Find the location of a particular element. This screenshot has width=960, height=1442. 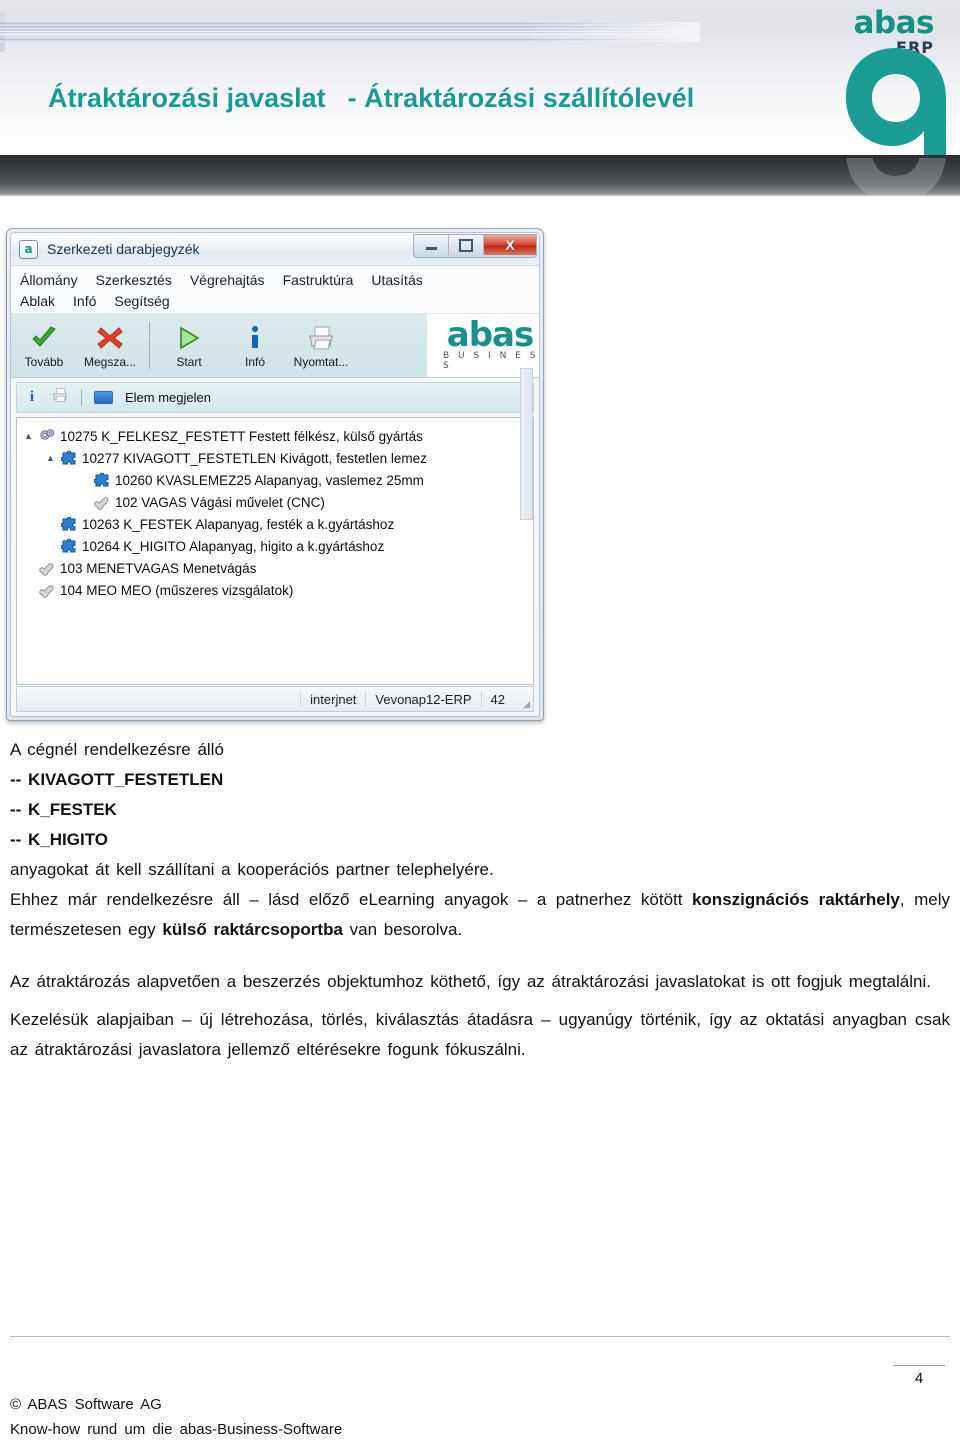

gears-icon is located at coordinates (47, 436).